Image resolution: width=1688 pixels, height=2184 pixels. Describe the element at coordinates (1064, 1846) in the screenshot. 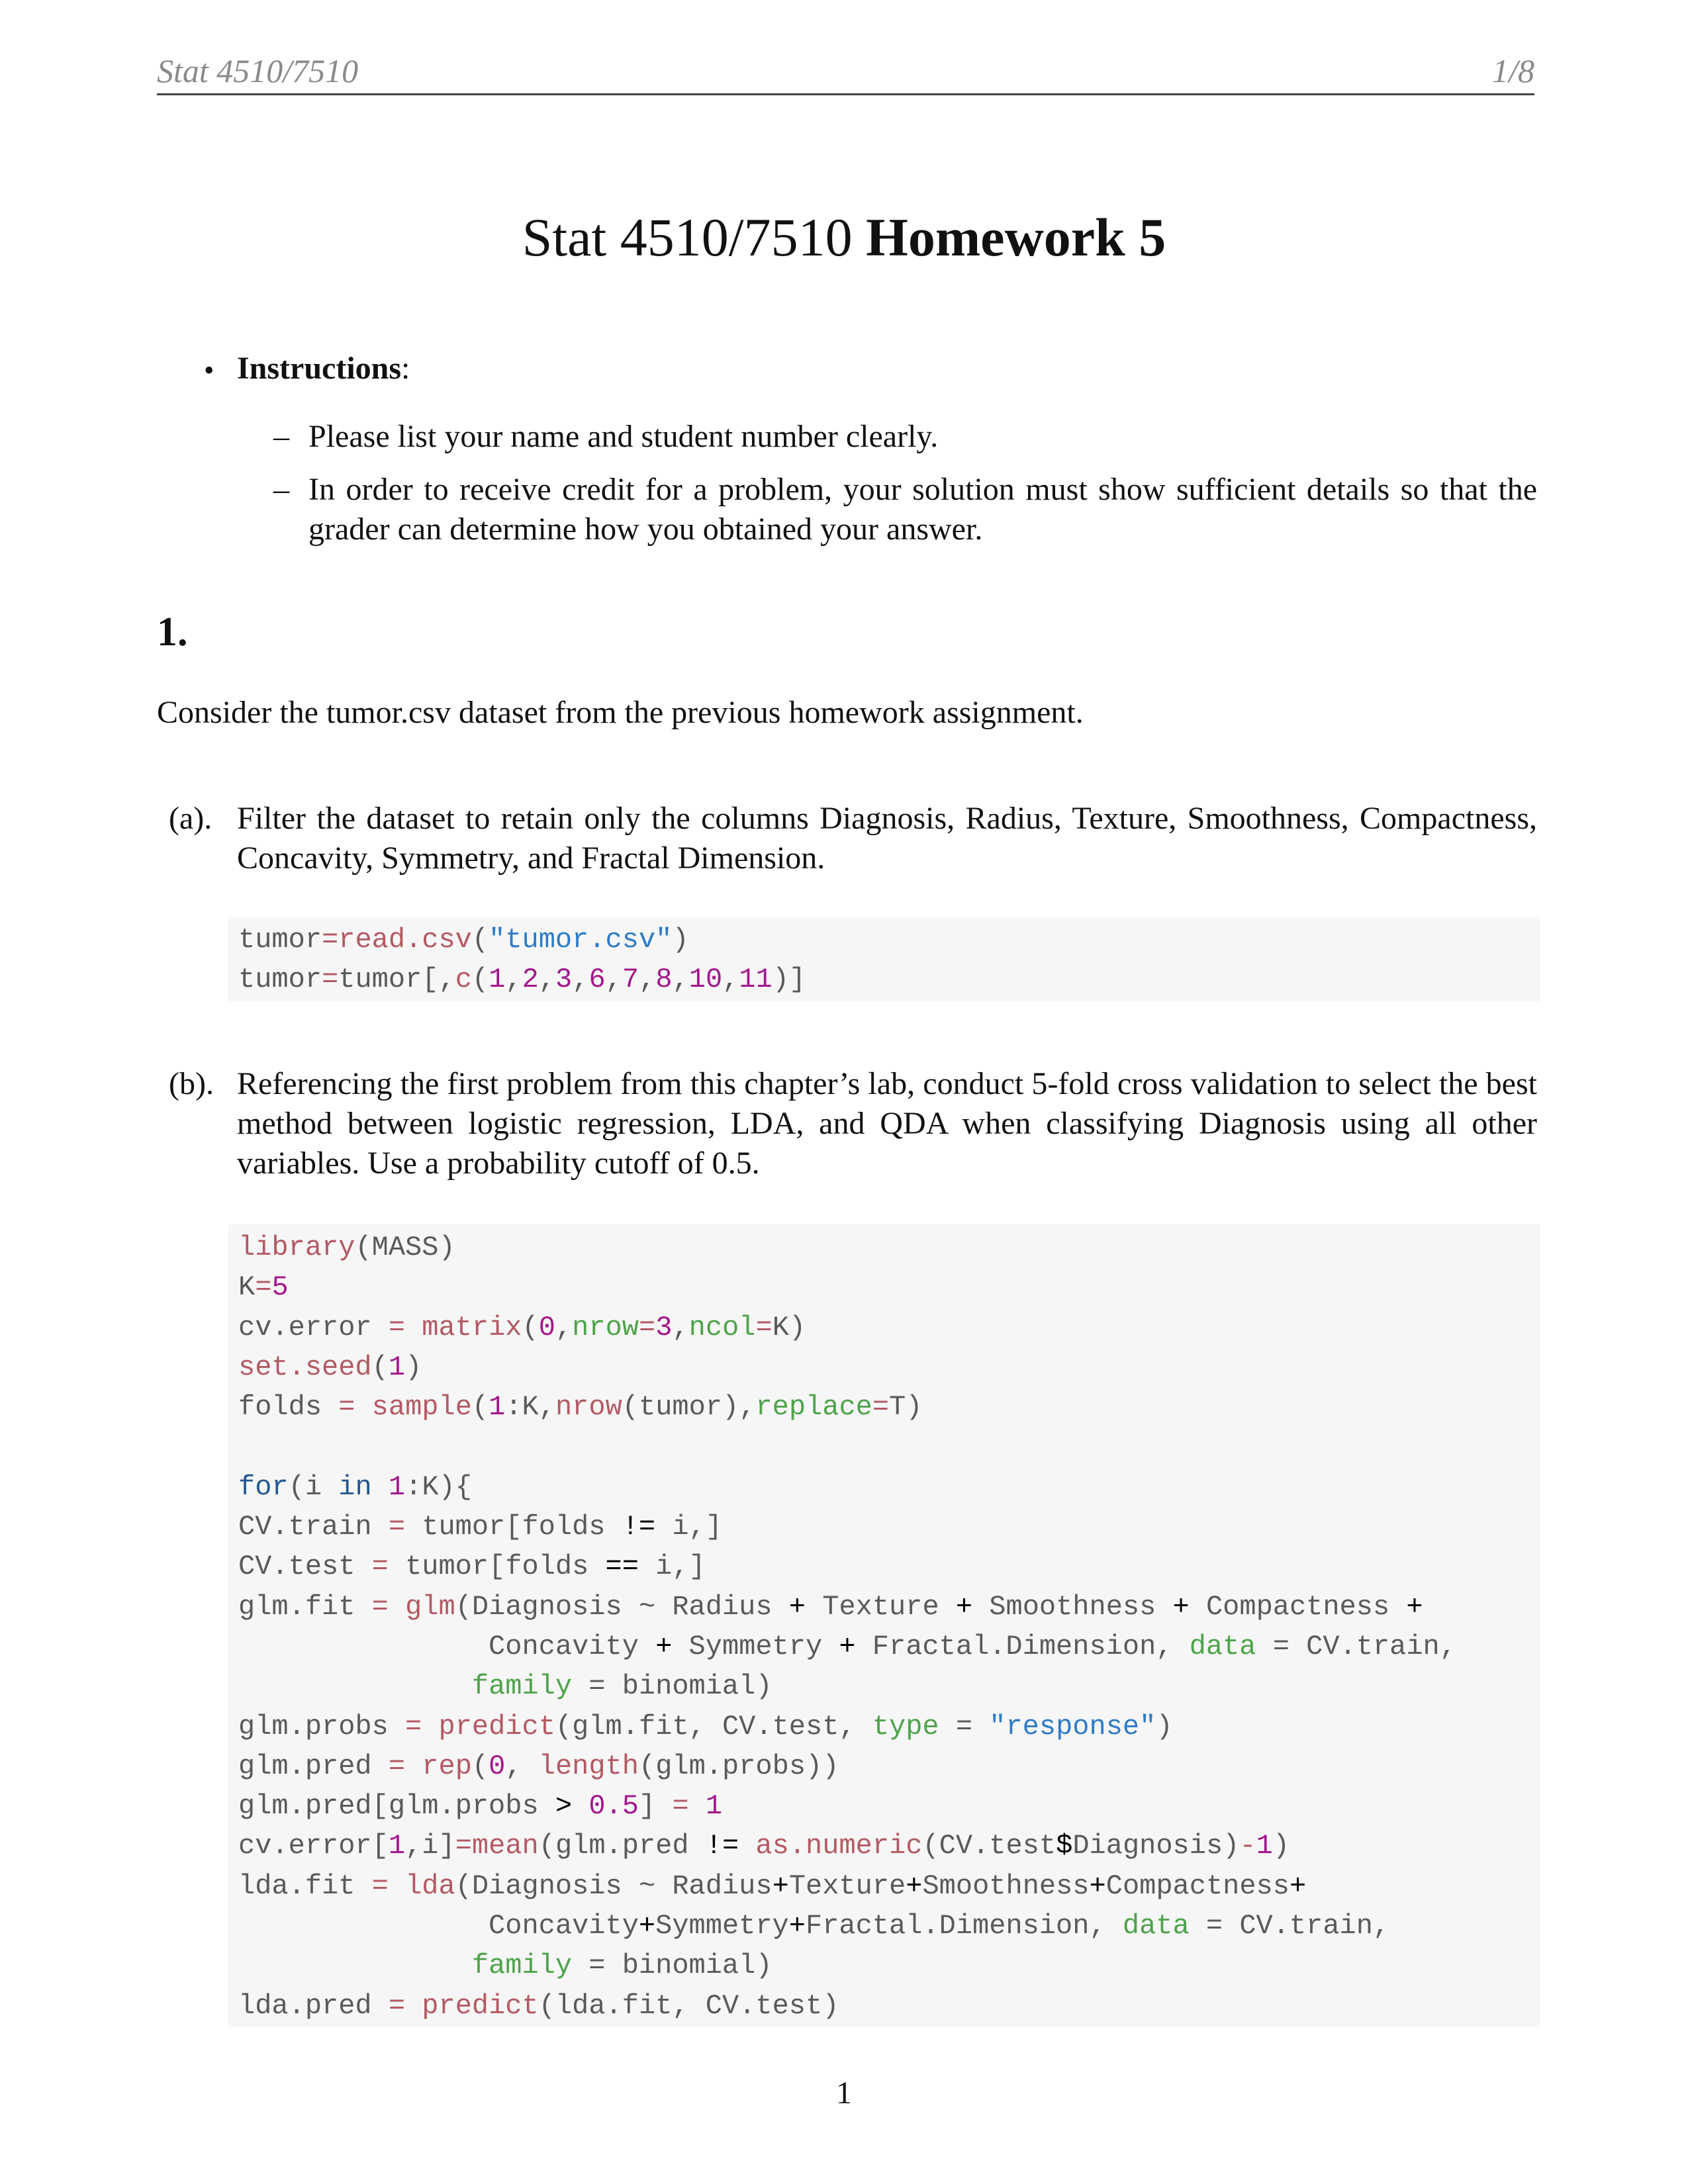

I see `code-token-op: $` at that location.